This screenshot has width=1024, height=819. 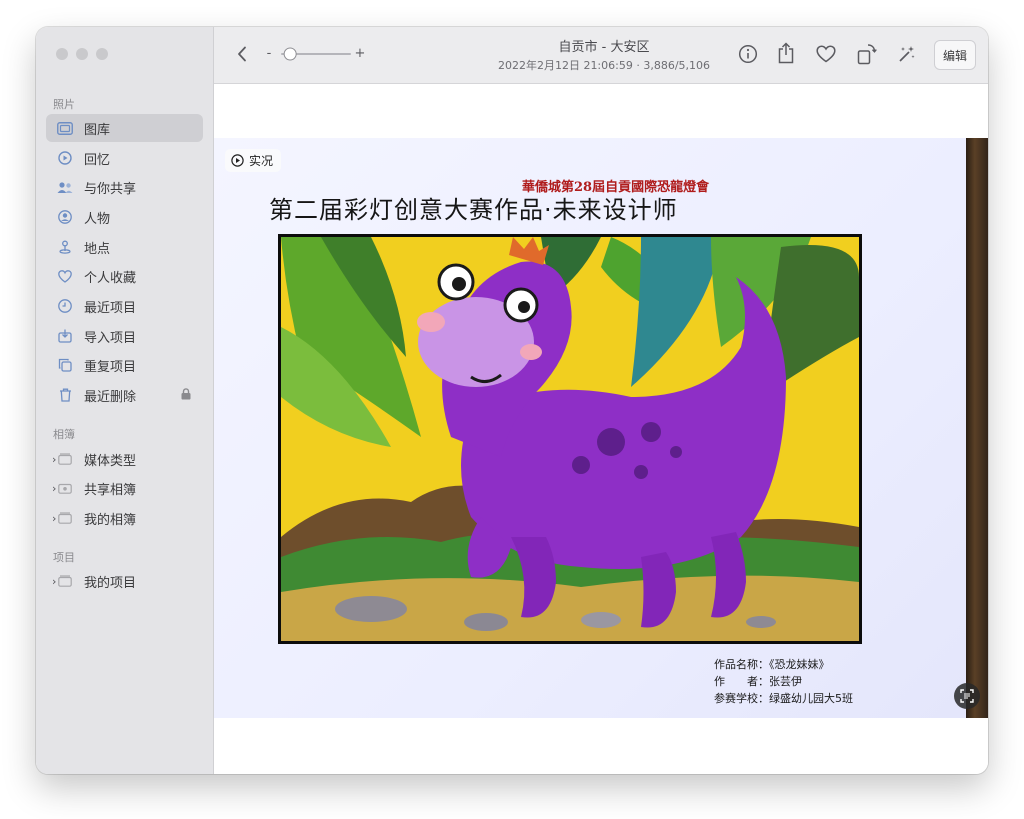 What do you see at coordinates (783, 698) in the screenshot?
I see `caption-line: 参赛学校：绿盛幼儿园大5班` at bounding box center [783, 698].